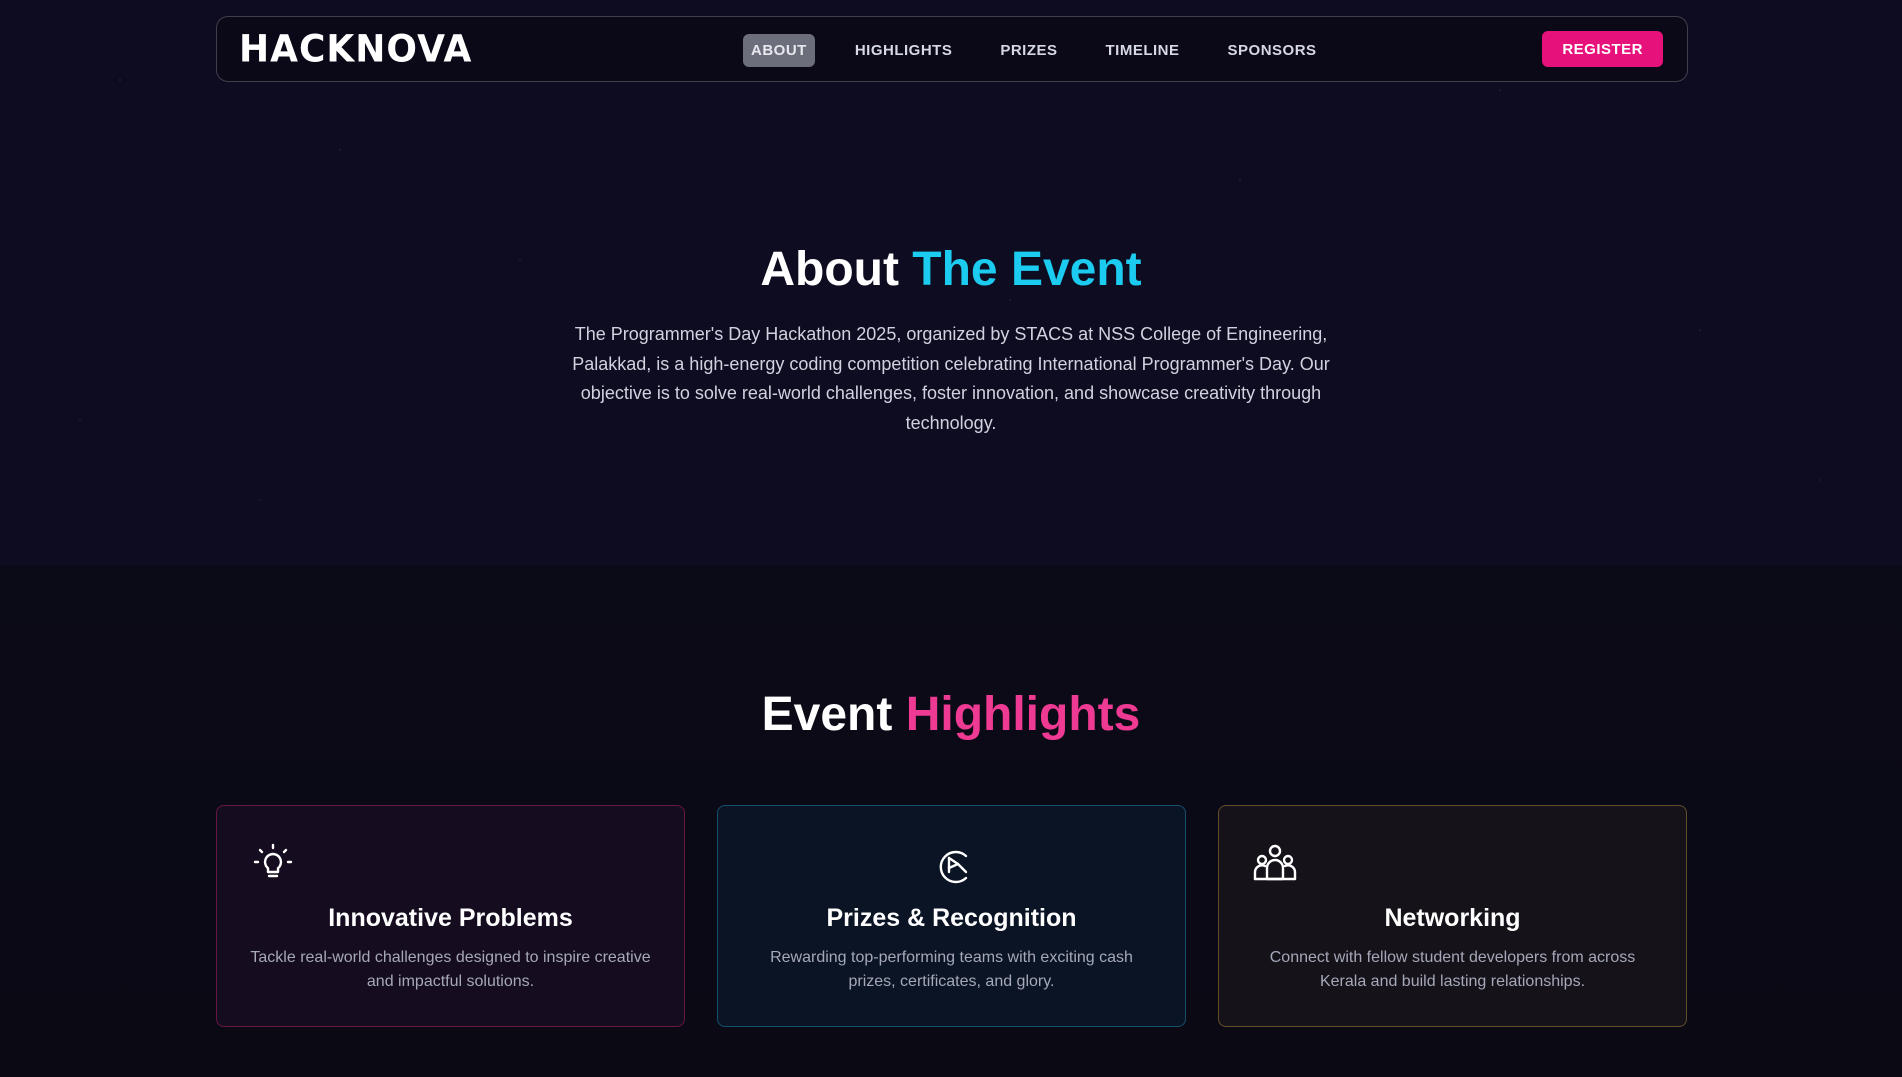 The height and width of the screenshot is (1077, 1902). I want to click on register-button: REGISTER, so click(1602, 49).